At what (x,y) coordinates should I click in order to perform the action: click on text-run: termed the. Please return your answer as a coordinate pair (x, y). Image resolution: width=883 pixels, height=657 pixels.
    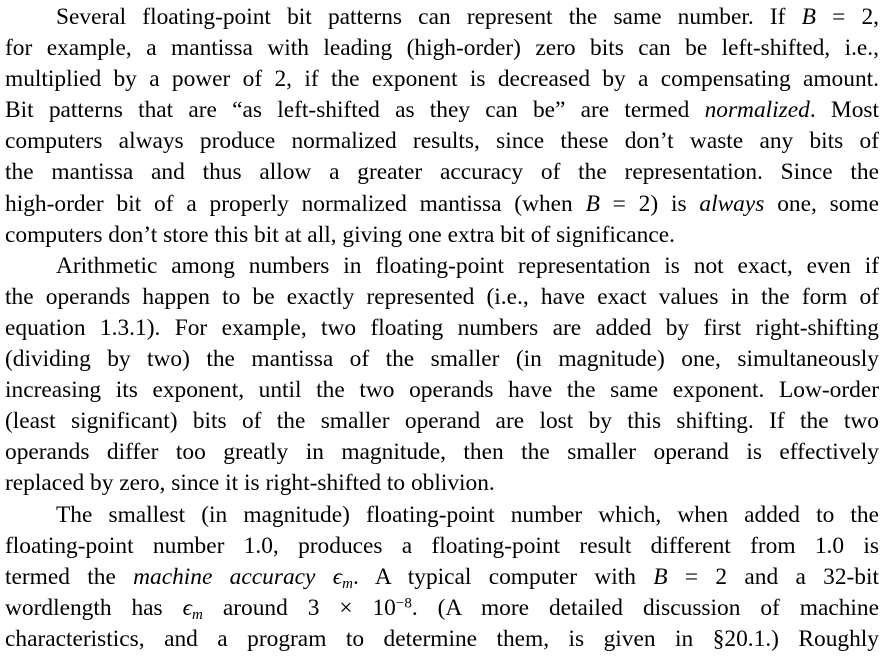
    Looking at the image, I should click on (69, 576).